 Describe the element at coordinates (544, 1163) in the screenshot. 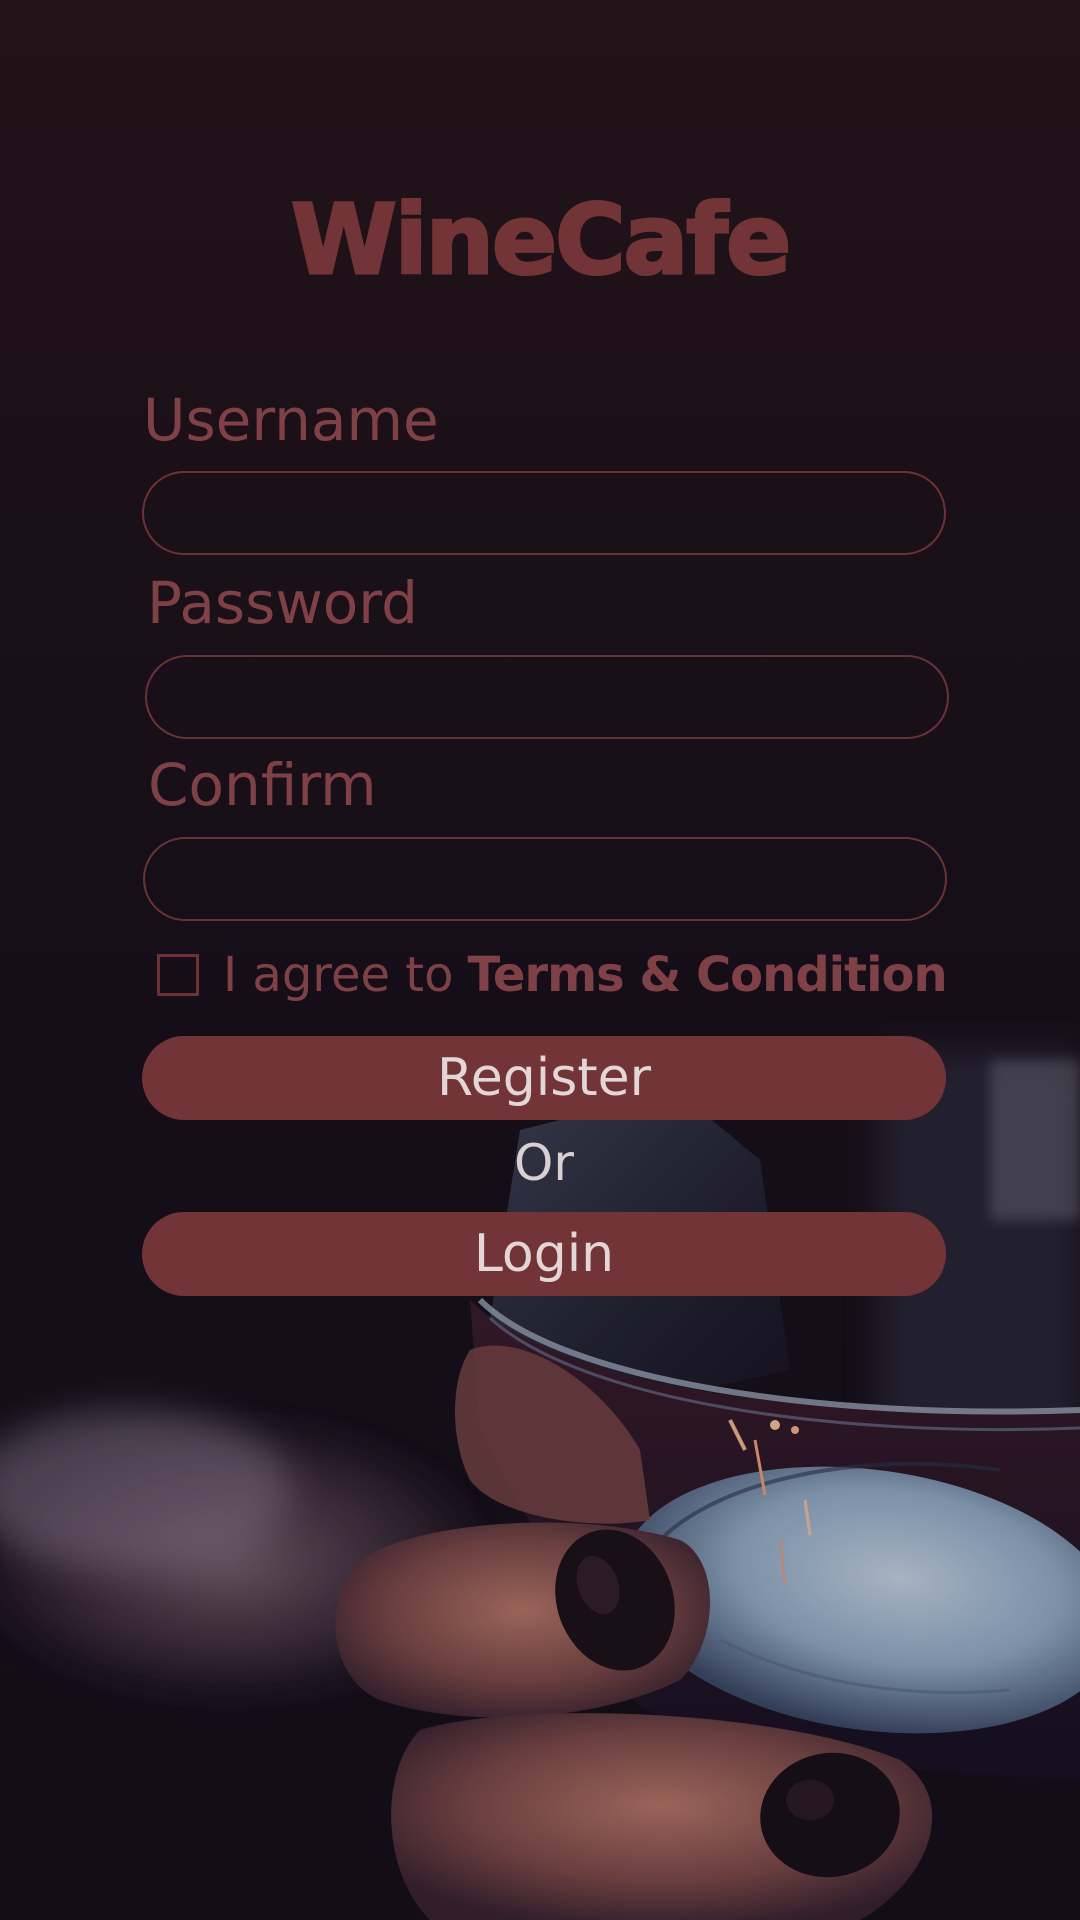

I see `or-separator: Or` at that location.